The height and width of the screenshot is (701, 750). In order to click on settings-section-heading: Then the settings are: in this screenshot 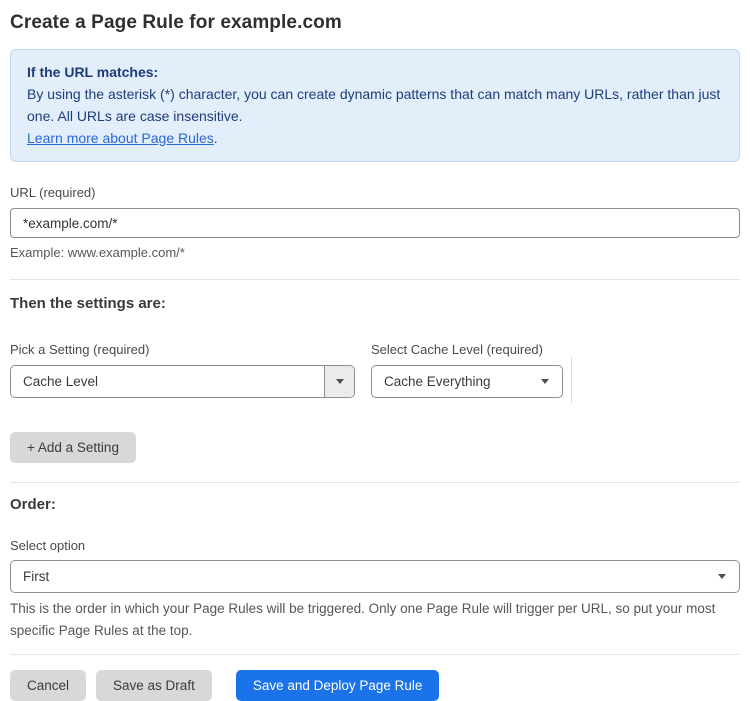, I will do `click(88, 303)`.